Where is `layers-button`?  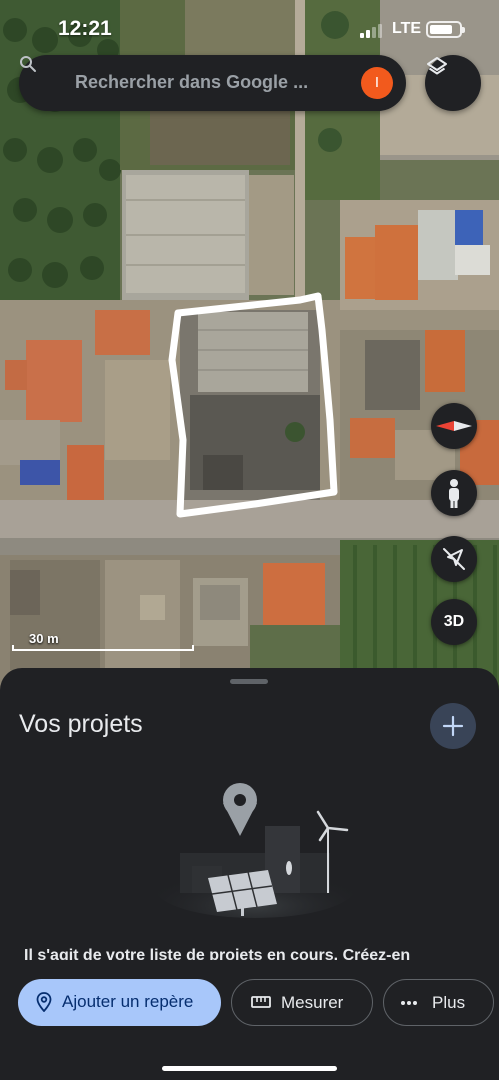 layers-button is located at coordinates (453, 83).